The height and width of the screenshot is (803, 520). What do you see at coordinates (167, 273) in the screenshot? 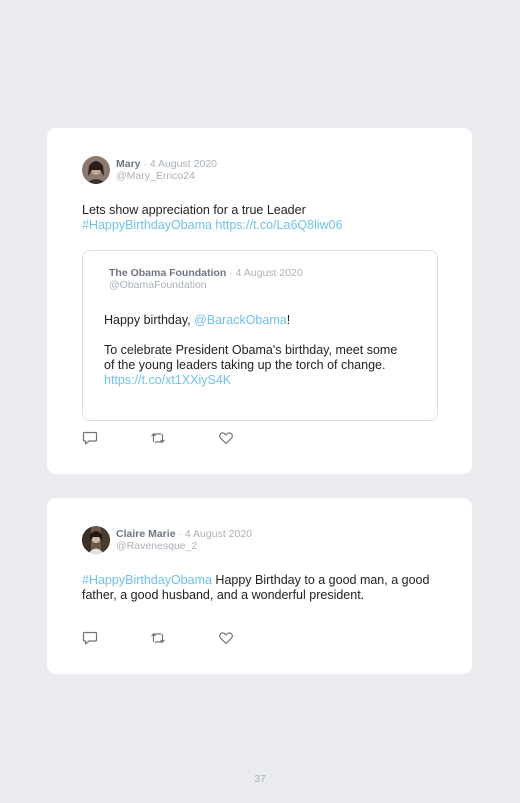
I see `quoted-author-name: The Obama Foundation` at bounding box center [167, 273].